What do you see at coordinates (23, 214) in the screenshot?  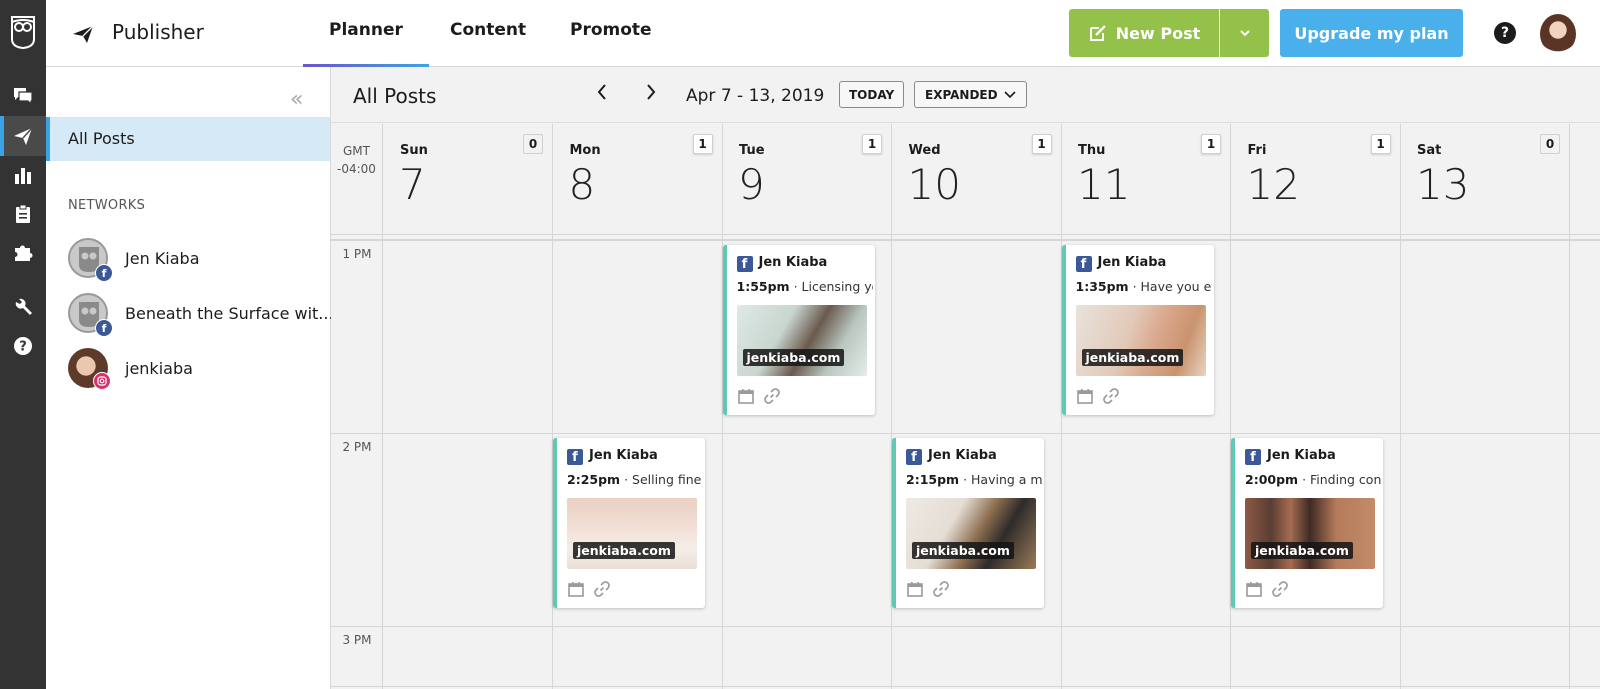 I see `rail-item-assignments` at bounding box center [23, 214].